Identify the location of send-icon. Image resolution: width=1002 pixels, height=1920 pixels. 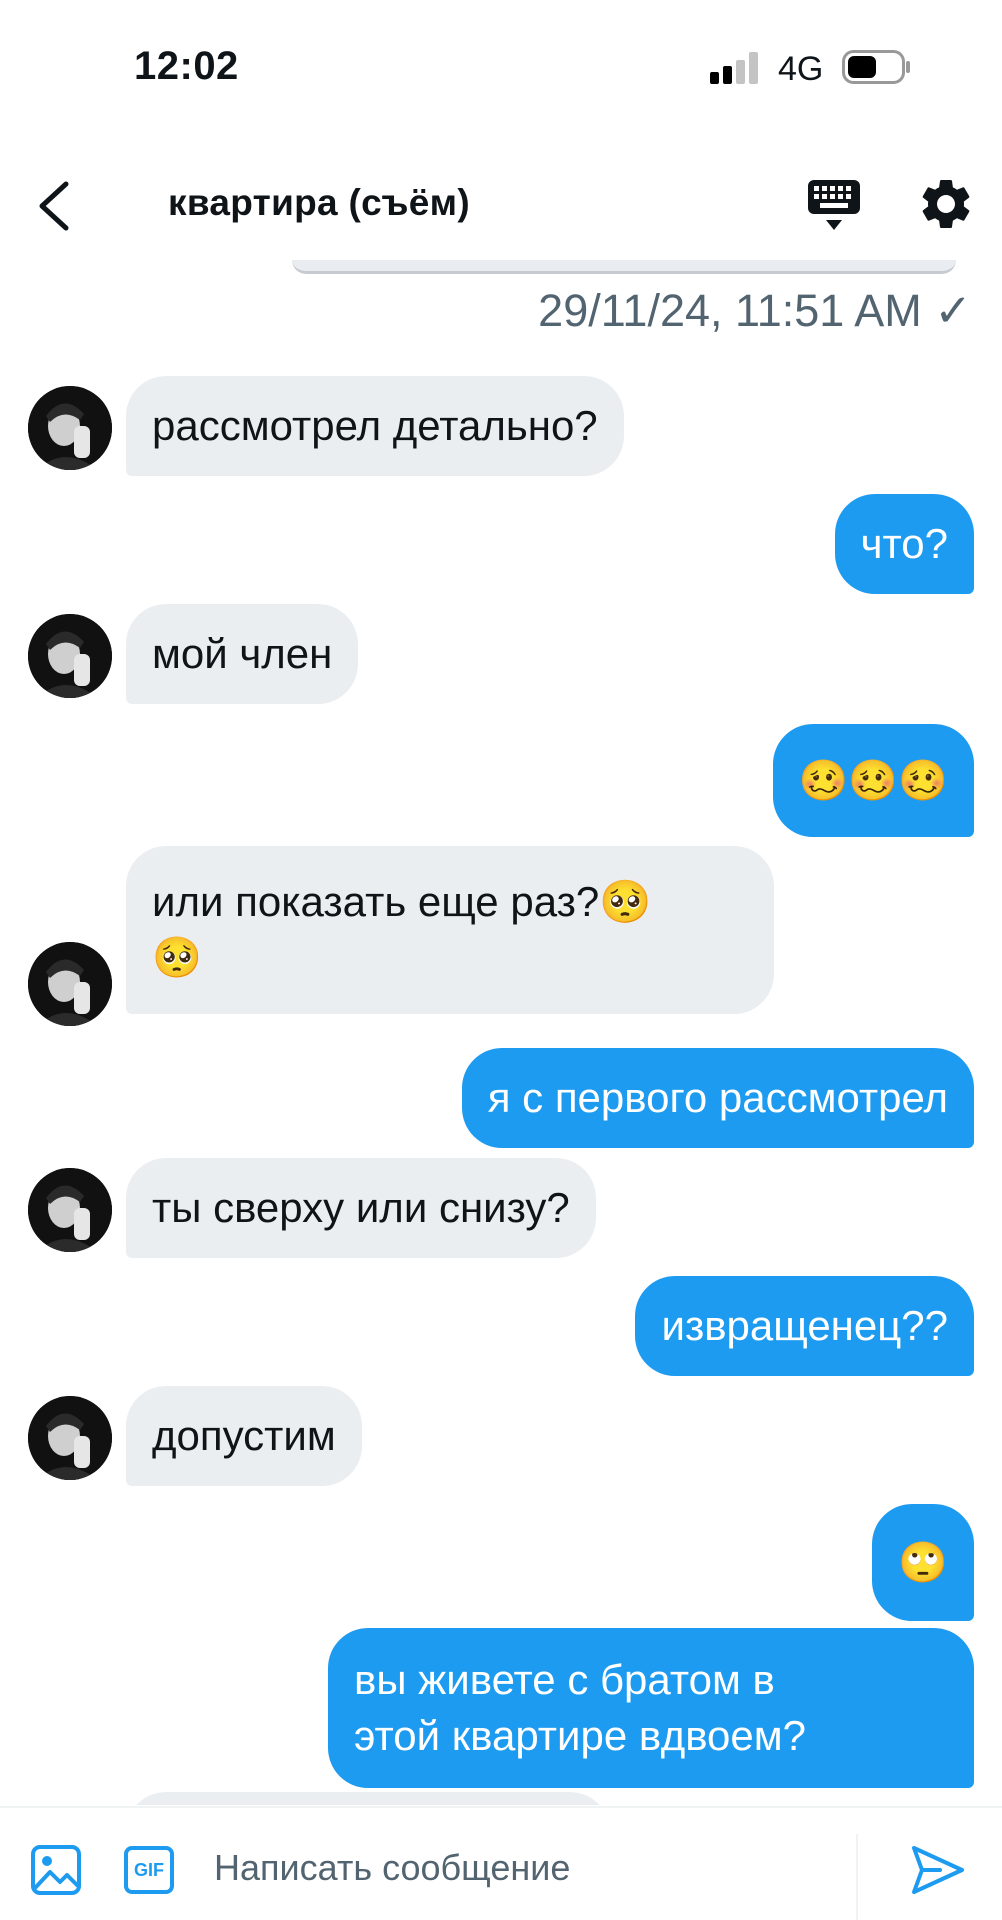
(938, 1870).